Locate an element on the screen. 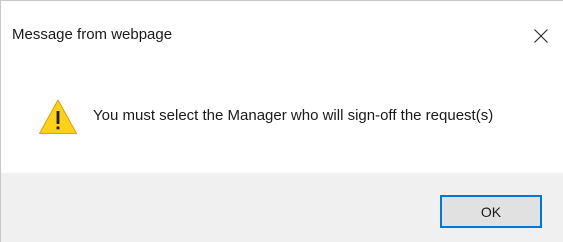 Image resolution: width=563 pixels, height=242 pixels. close-button is located at coordinates (541, 36).